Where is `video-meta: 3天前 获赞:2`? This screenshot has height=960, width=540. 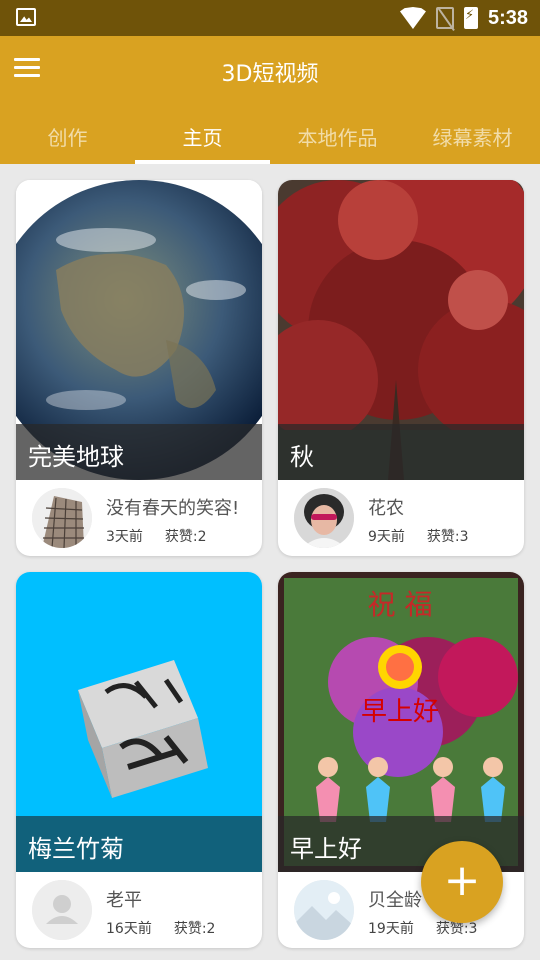
video-meta: 3天前 获赞:2 is located at coordinates (156, 536).